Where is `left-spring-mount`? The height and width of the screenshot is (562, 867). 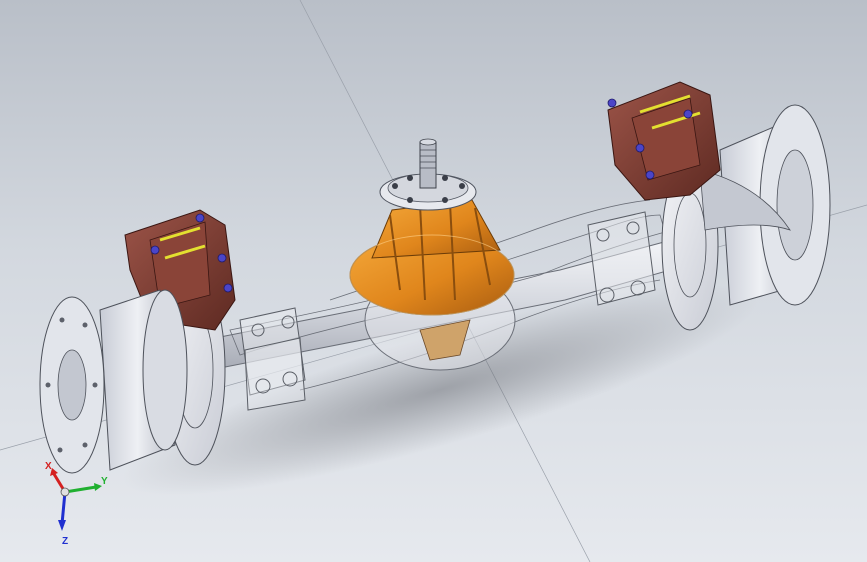 left-spring-mount is located at coordinates (272, 359).